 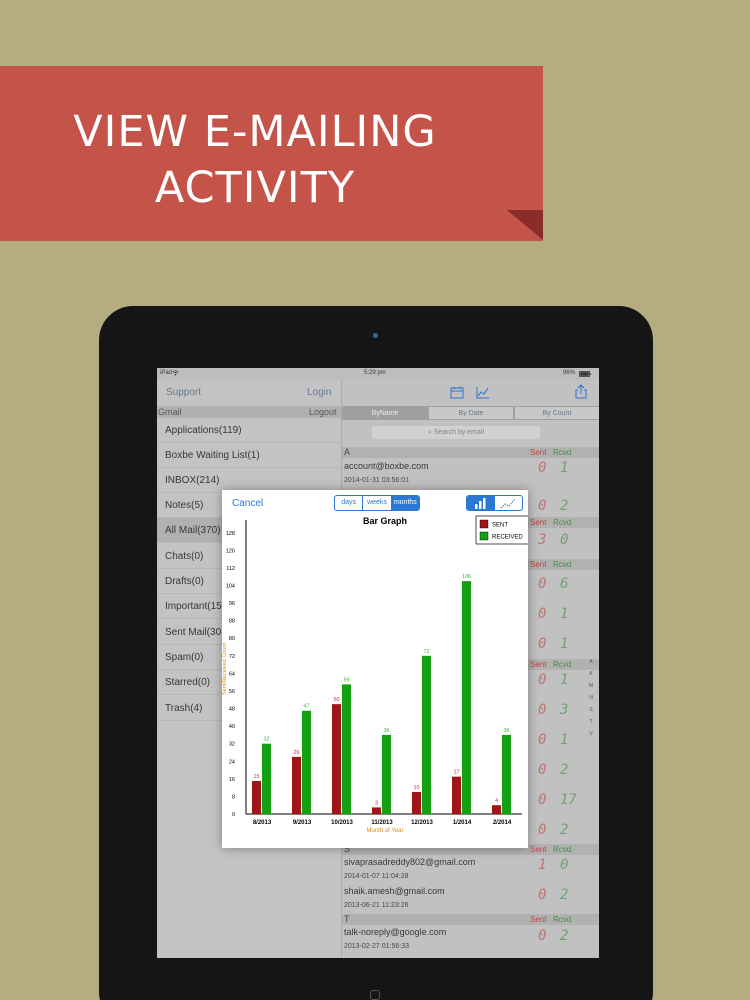 What do you see at coordinates (306, 707) in the screenshot?
I see `data-label-received: 47` at bounding box center [306, 707].